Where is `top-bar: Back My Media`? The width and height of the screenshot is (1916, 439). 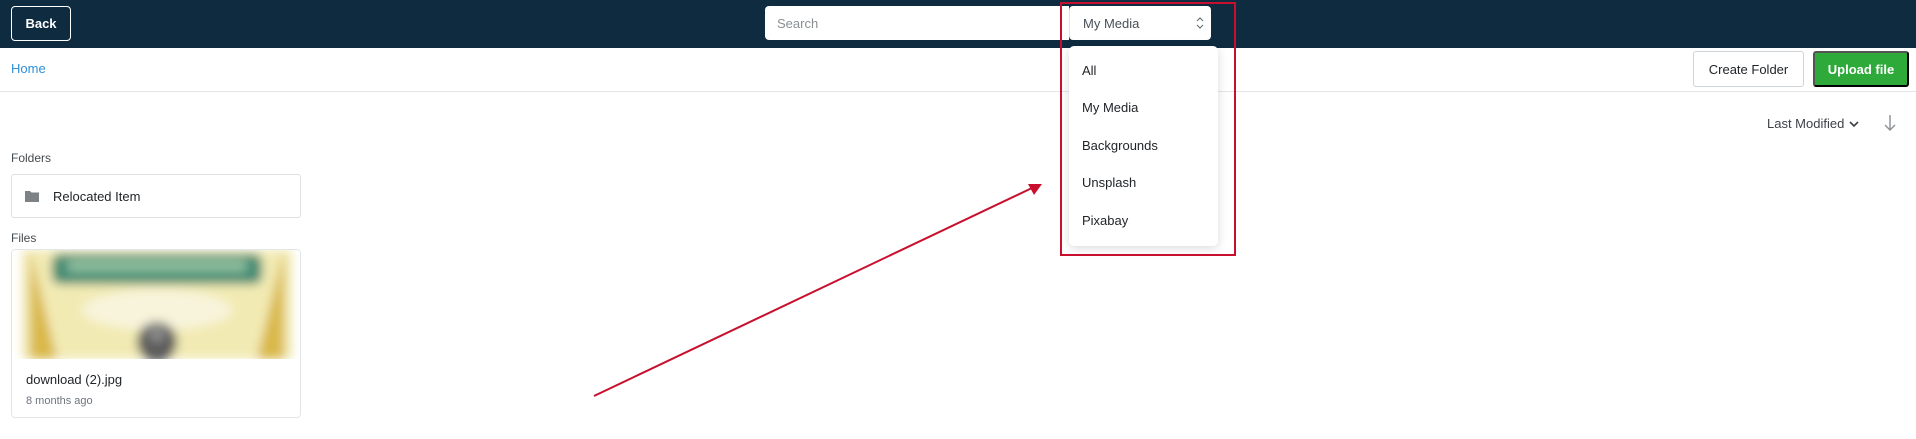
top-bar: Back My Media is located at coordinates (958, 24).